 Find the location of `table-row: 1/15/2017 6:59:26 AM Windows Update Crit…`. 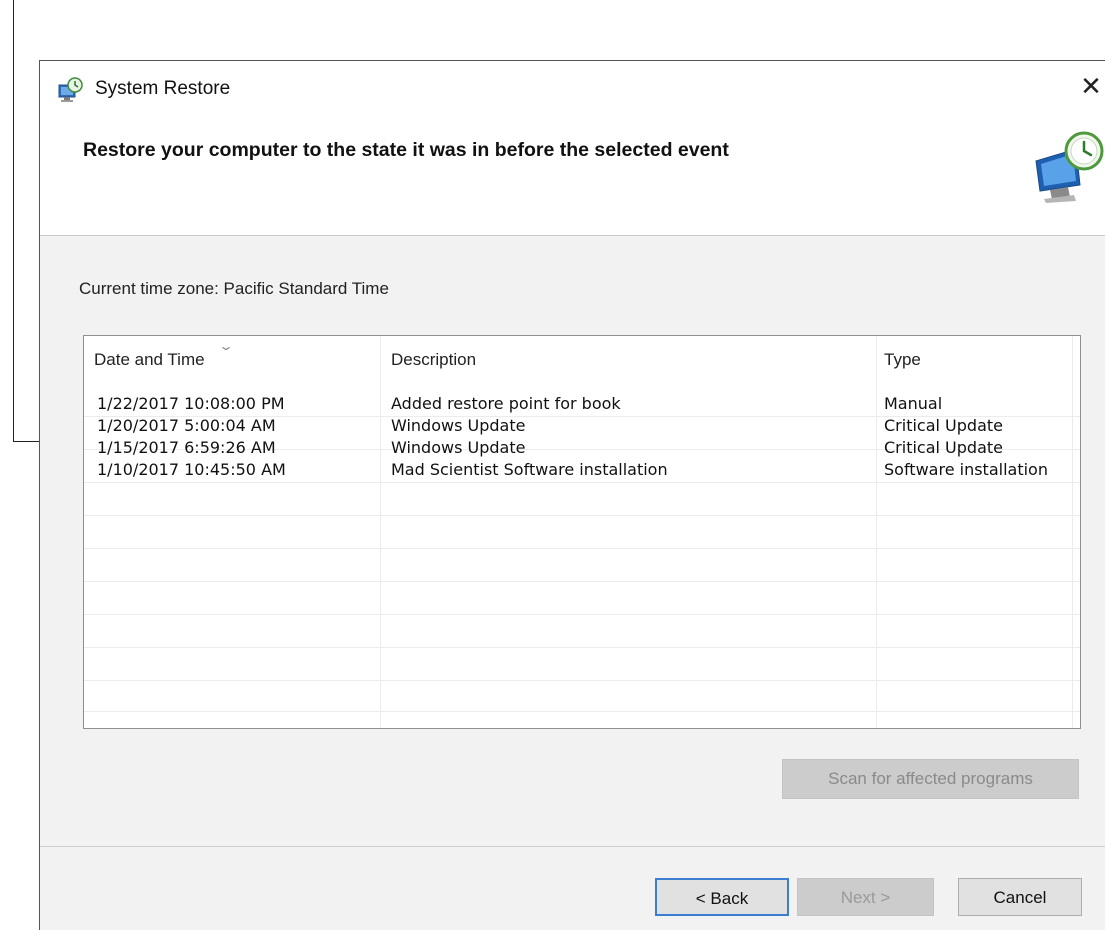

table-row: 1/15/2017 6:59:26 AM Windows Update Crit… is located at coordinates (582, 448).